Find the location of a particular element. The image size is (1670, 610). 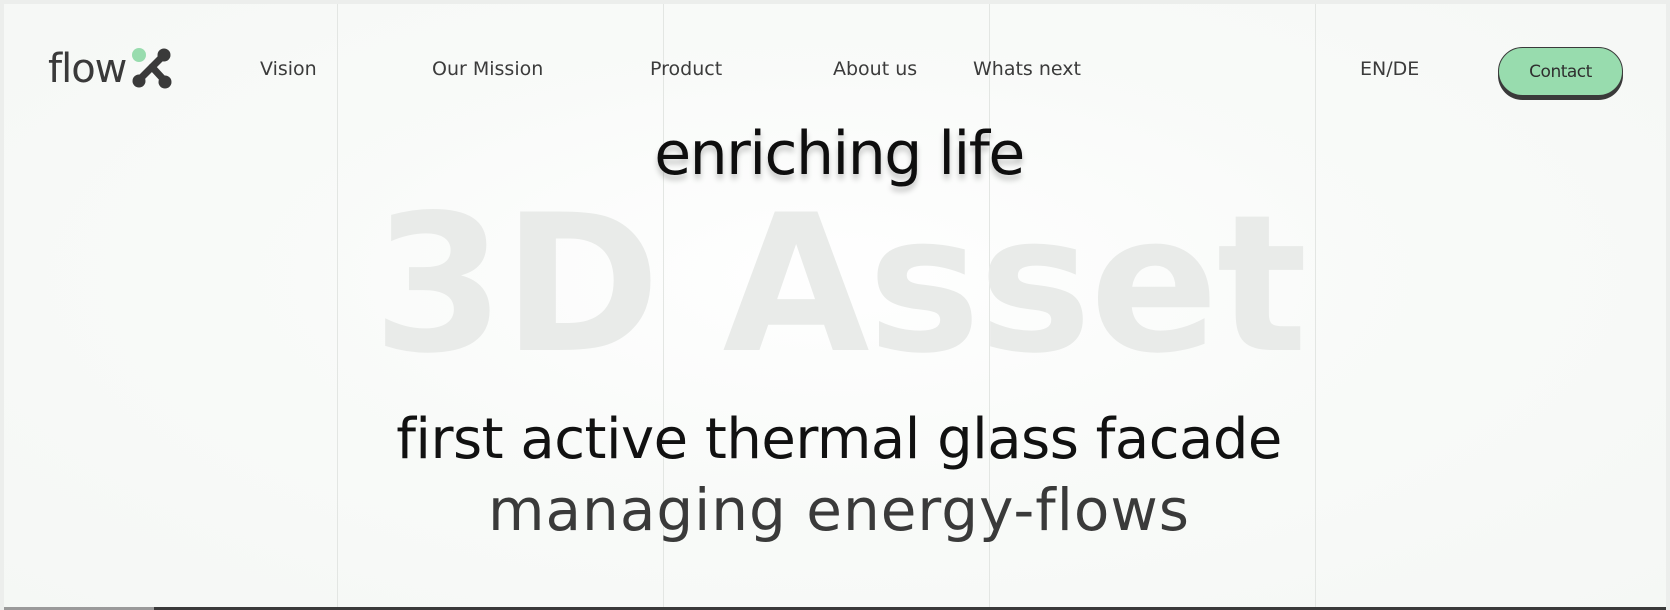

hero-subline: managing energy-flows is located at coordinates (839, 510).